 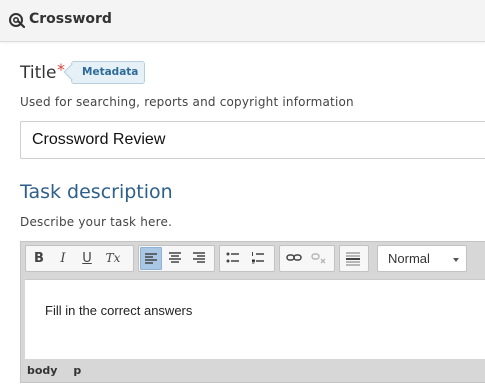 I want to click on metadata-button: Metadata, so click(x=108, y=72).